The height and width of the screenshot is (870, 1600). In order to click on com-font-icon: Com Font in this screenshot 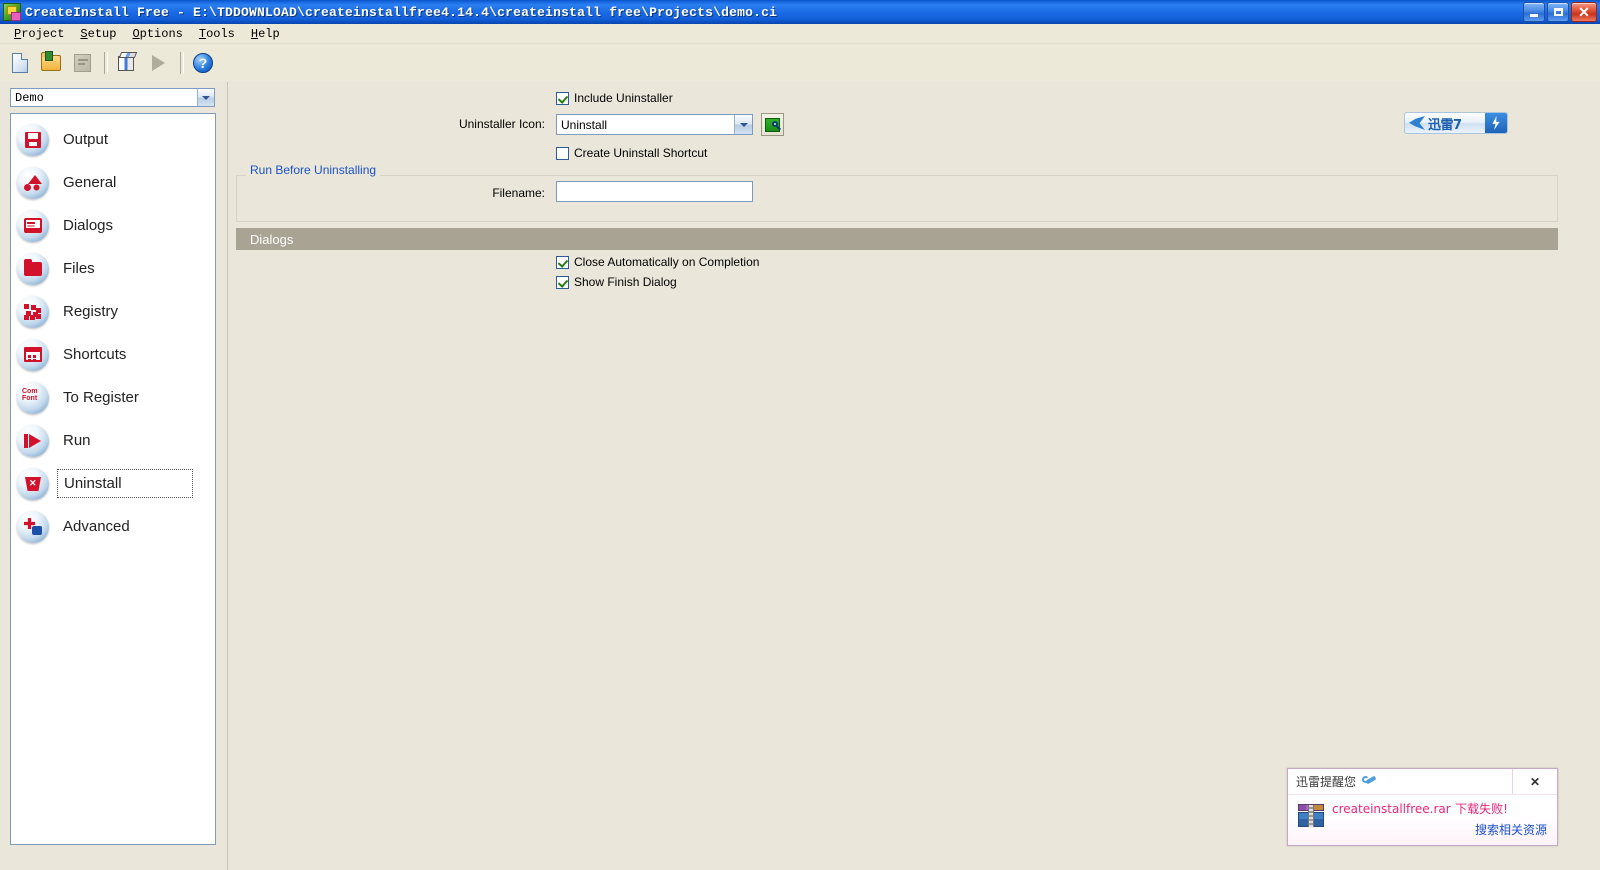, I will do `click(33, 397)`.